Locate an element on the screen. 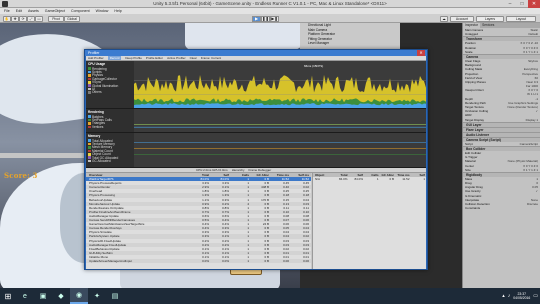 The image size is (540, 304). file-explorer-icon: ▣ is located at coordinates (43, 296).